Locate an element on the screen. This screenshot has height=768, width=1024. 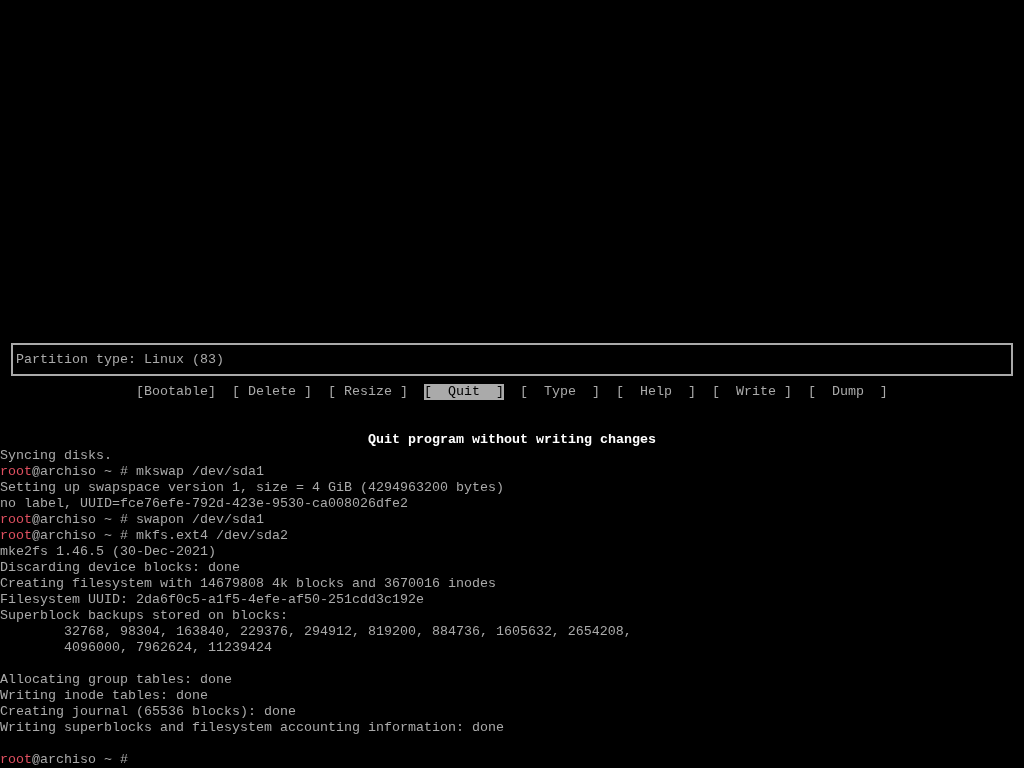
output-line: Writing superblocks and filesystem accounting information: done is located at coordinates (252, 728).